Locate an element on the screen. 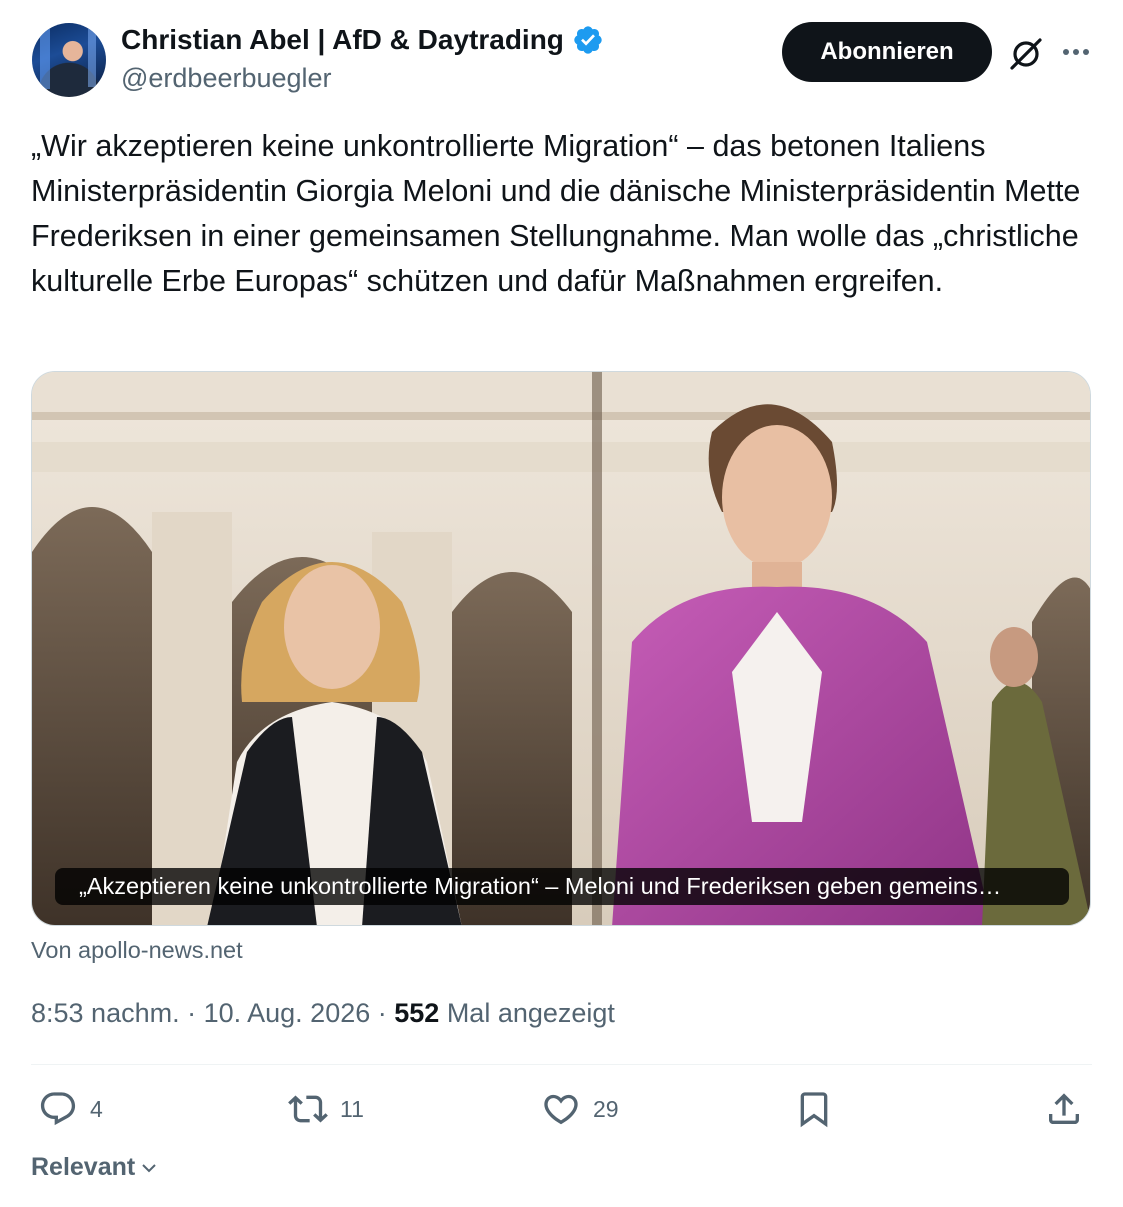 The height and width of the screenshot is (1207, 1123). sort-replies-dropdown: Relevant is located at coordinates (95, 1167).